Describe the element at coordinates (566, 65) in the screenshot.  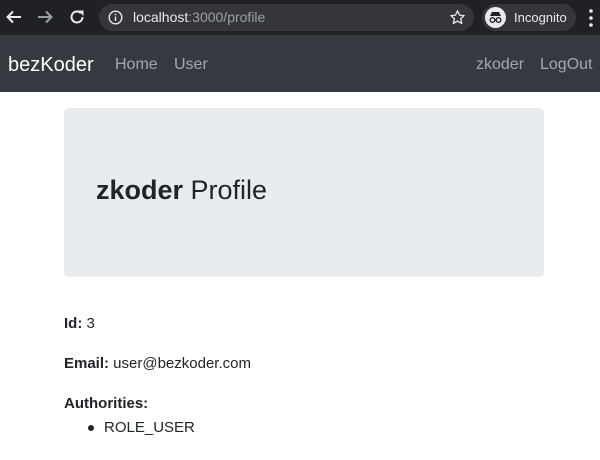
I see `nav-link-logout: LogOut` at that location.